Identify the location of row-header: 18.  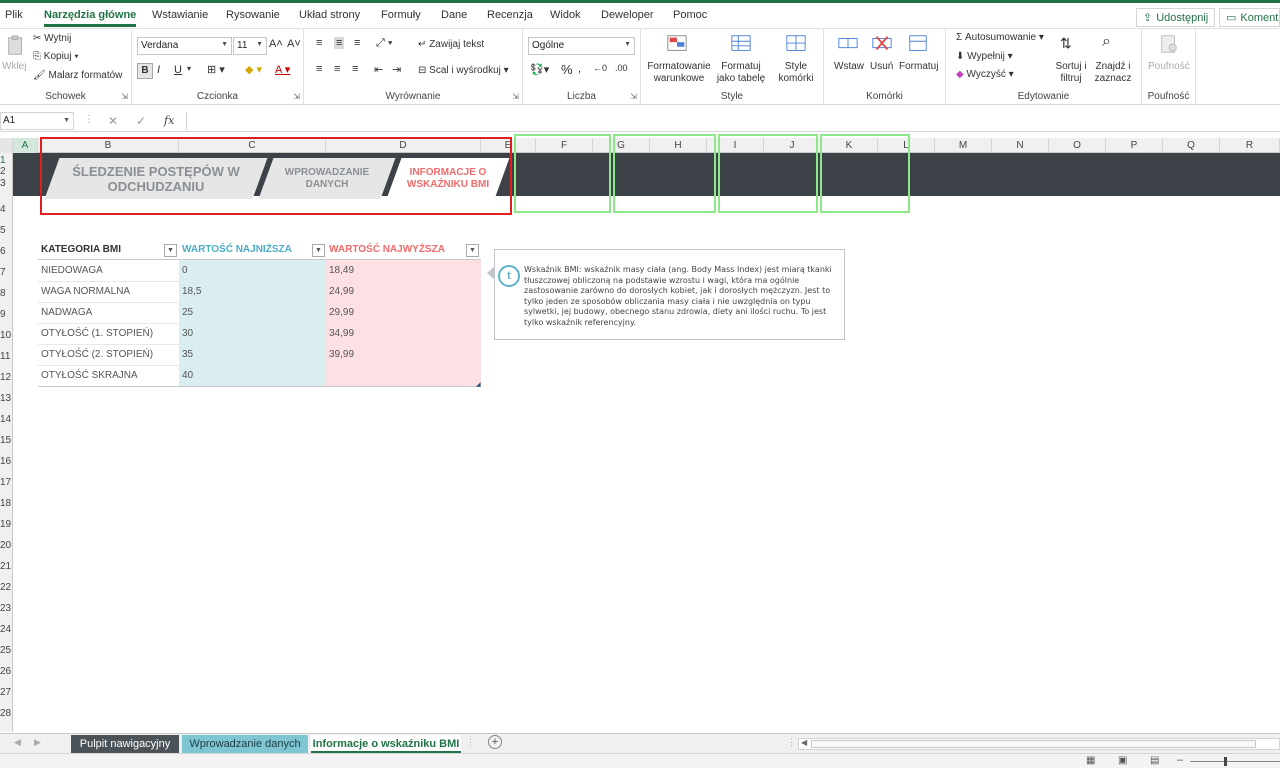
(6, 503).